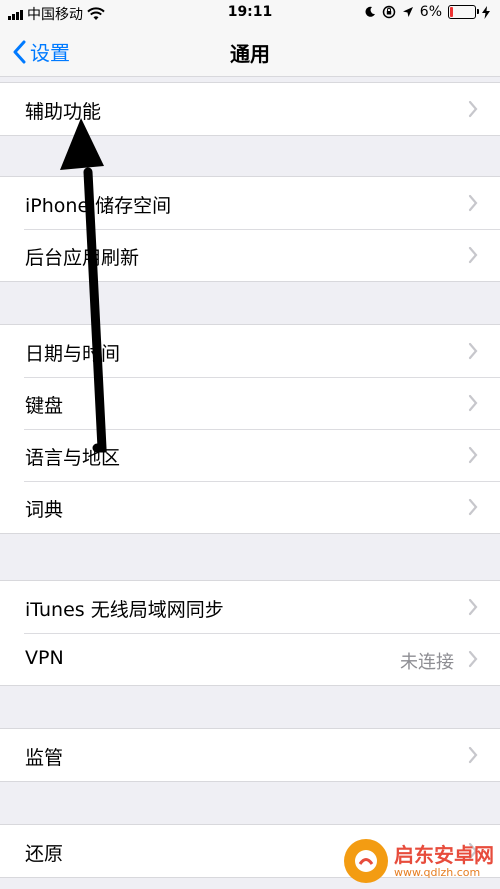 The image size is (500, 889). What do you see at coordinates (73, 354) in the screenshot?
I see `row-label: 日期与时间` at bounding box center [73, 354].